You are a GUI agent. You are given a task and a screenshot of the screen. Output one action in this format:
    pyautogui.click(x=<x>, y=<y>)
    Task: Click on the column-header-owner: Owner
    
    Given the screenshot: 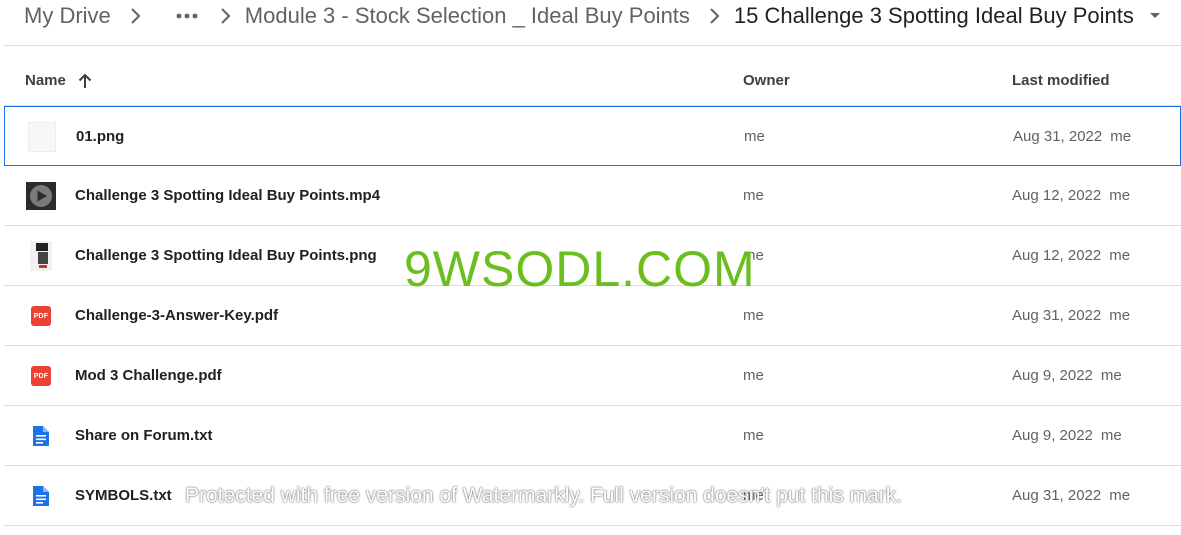 What is the action you would take?
    pyautogui.click(x=766, y=80)
    